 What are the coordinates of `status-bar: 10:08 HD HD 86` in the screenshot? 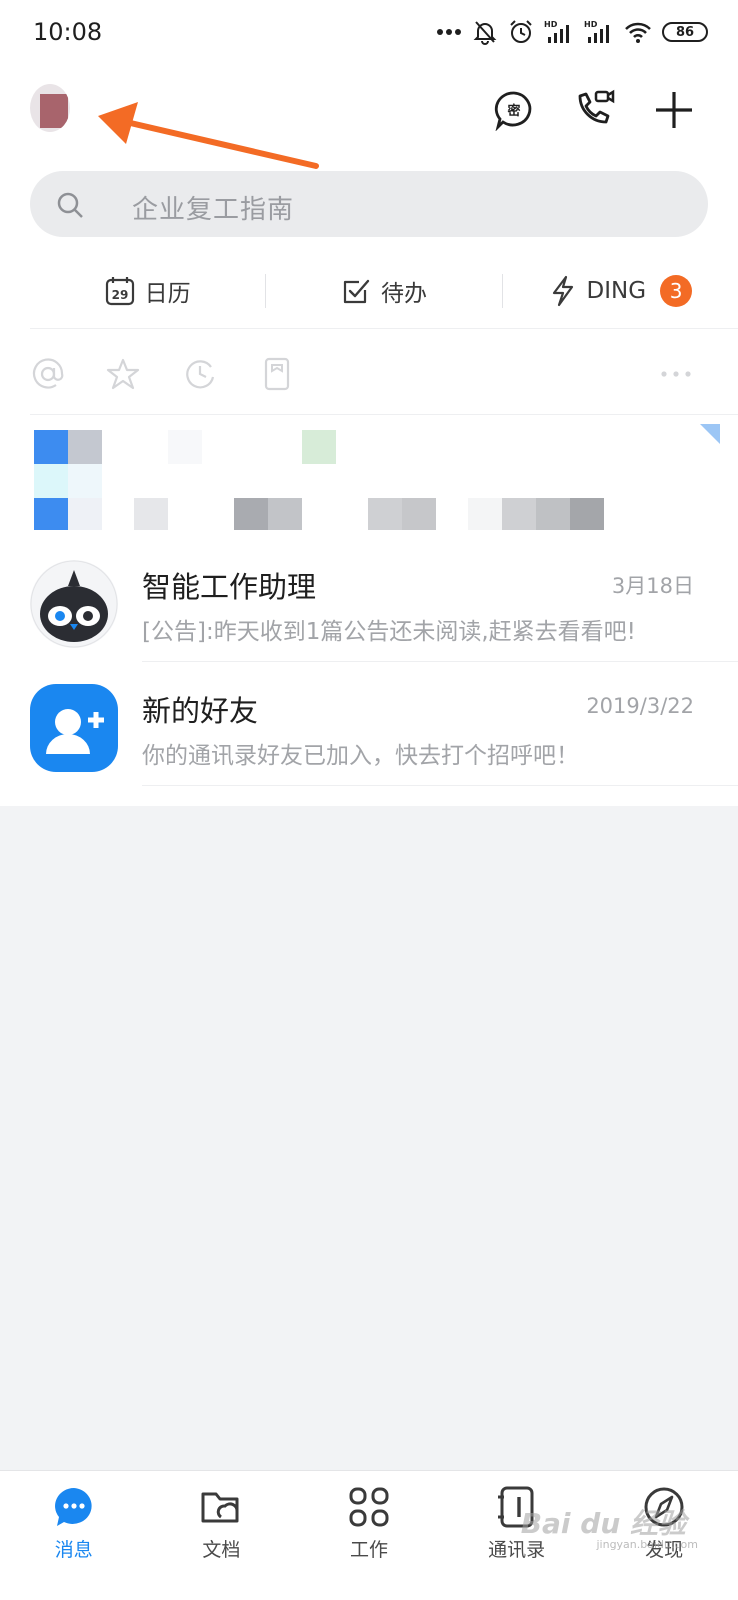 It's located at (369, 32).